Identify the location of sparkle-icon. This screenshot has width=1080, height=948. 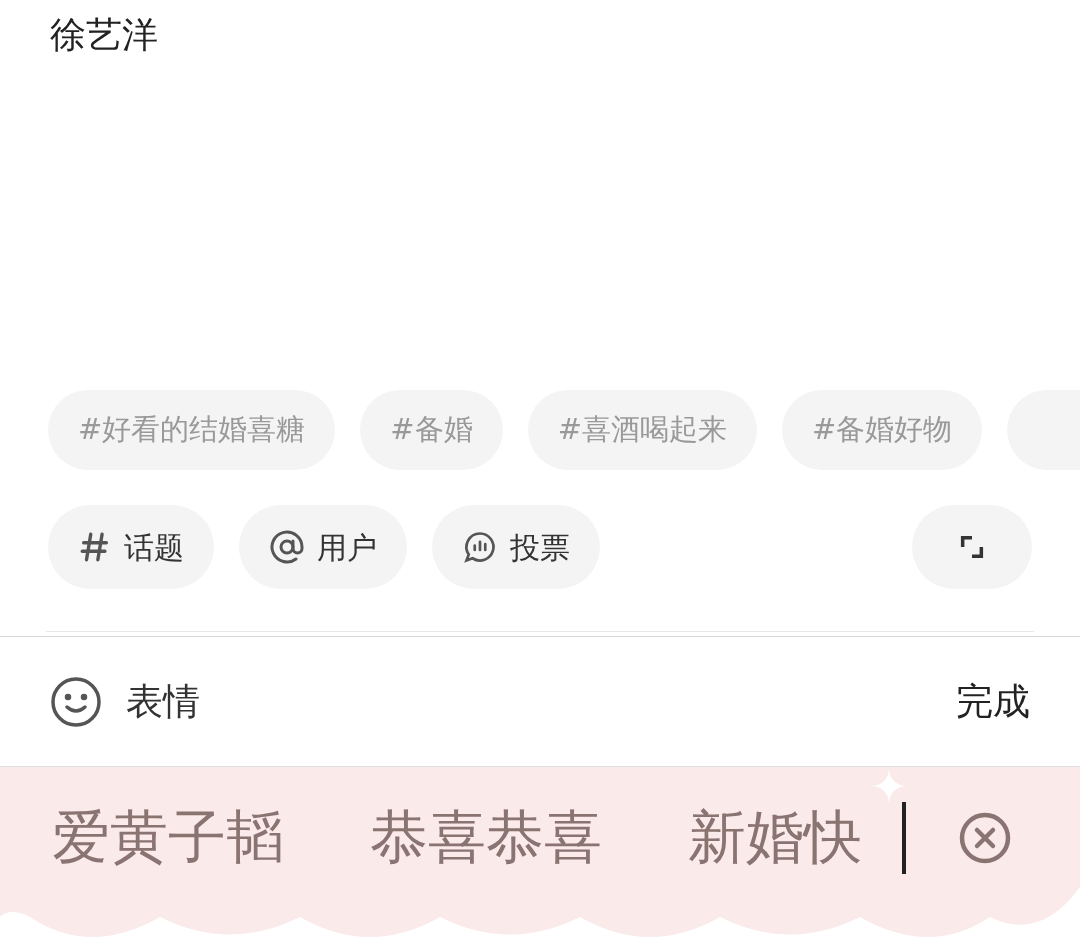
(889, 786).